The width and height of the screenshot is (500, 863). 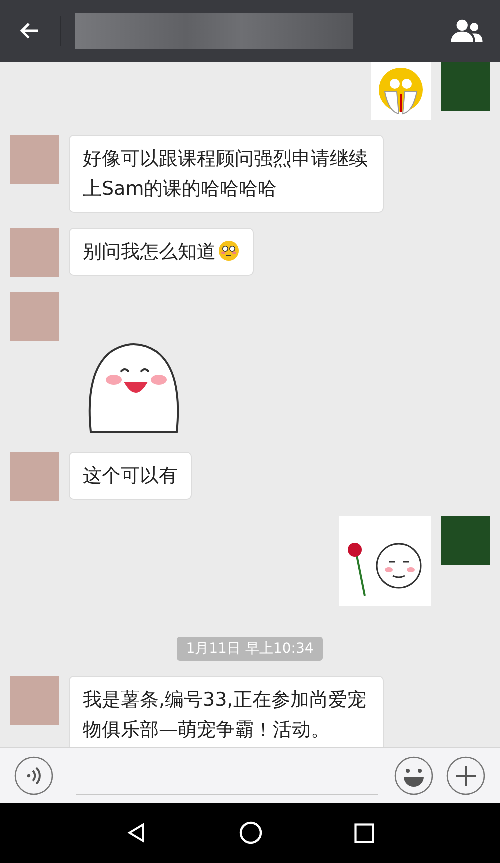 I want to click on home-circle-icon, so click(x=250, y=833).